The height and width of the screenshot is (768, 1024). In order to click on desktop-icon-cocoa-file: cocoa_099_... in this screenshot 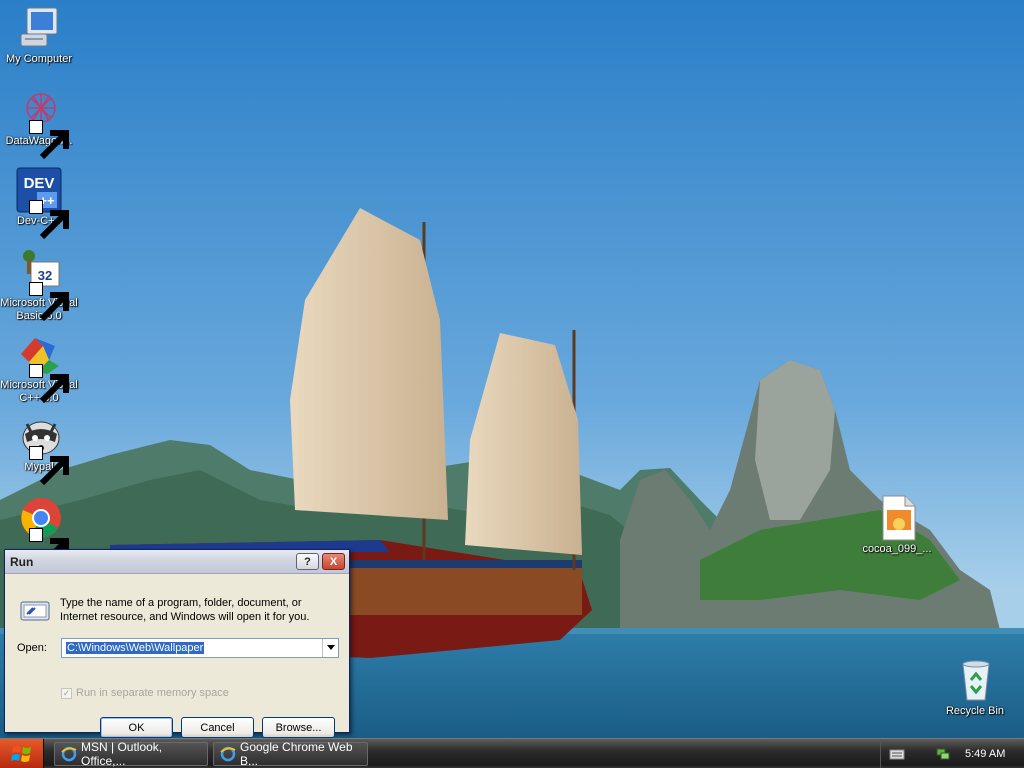, I will do `click(897, 525)`.